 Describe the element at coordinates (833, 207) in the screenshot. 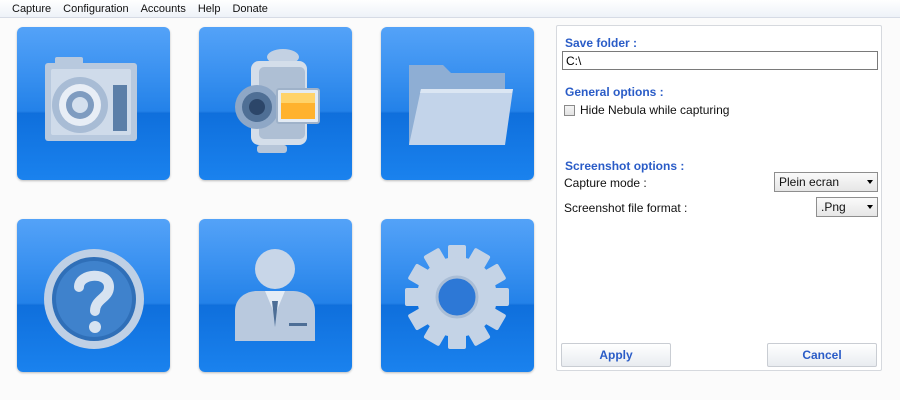

I see `file-format-value: .Png` at that location.